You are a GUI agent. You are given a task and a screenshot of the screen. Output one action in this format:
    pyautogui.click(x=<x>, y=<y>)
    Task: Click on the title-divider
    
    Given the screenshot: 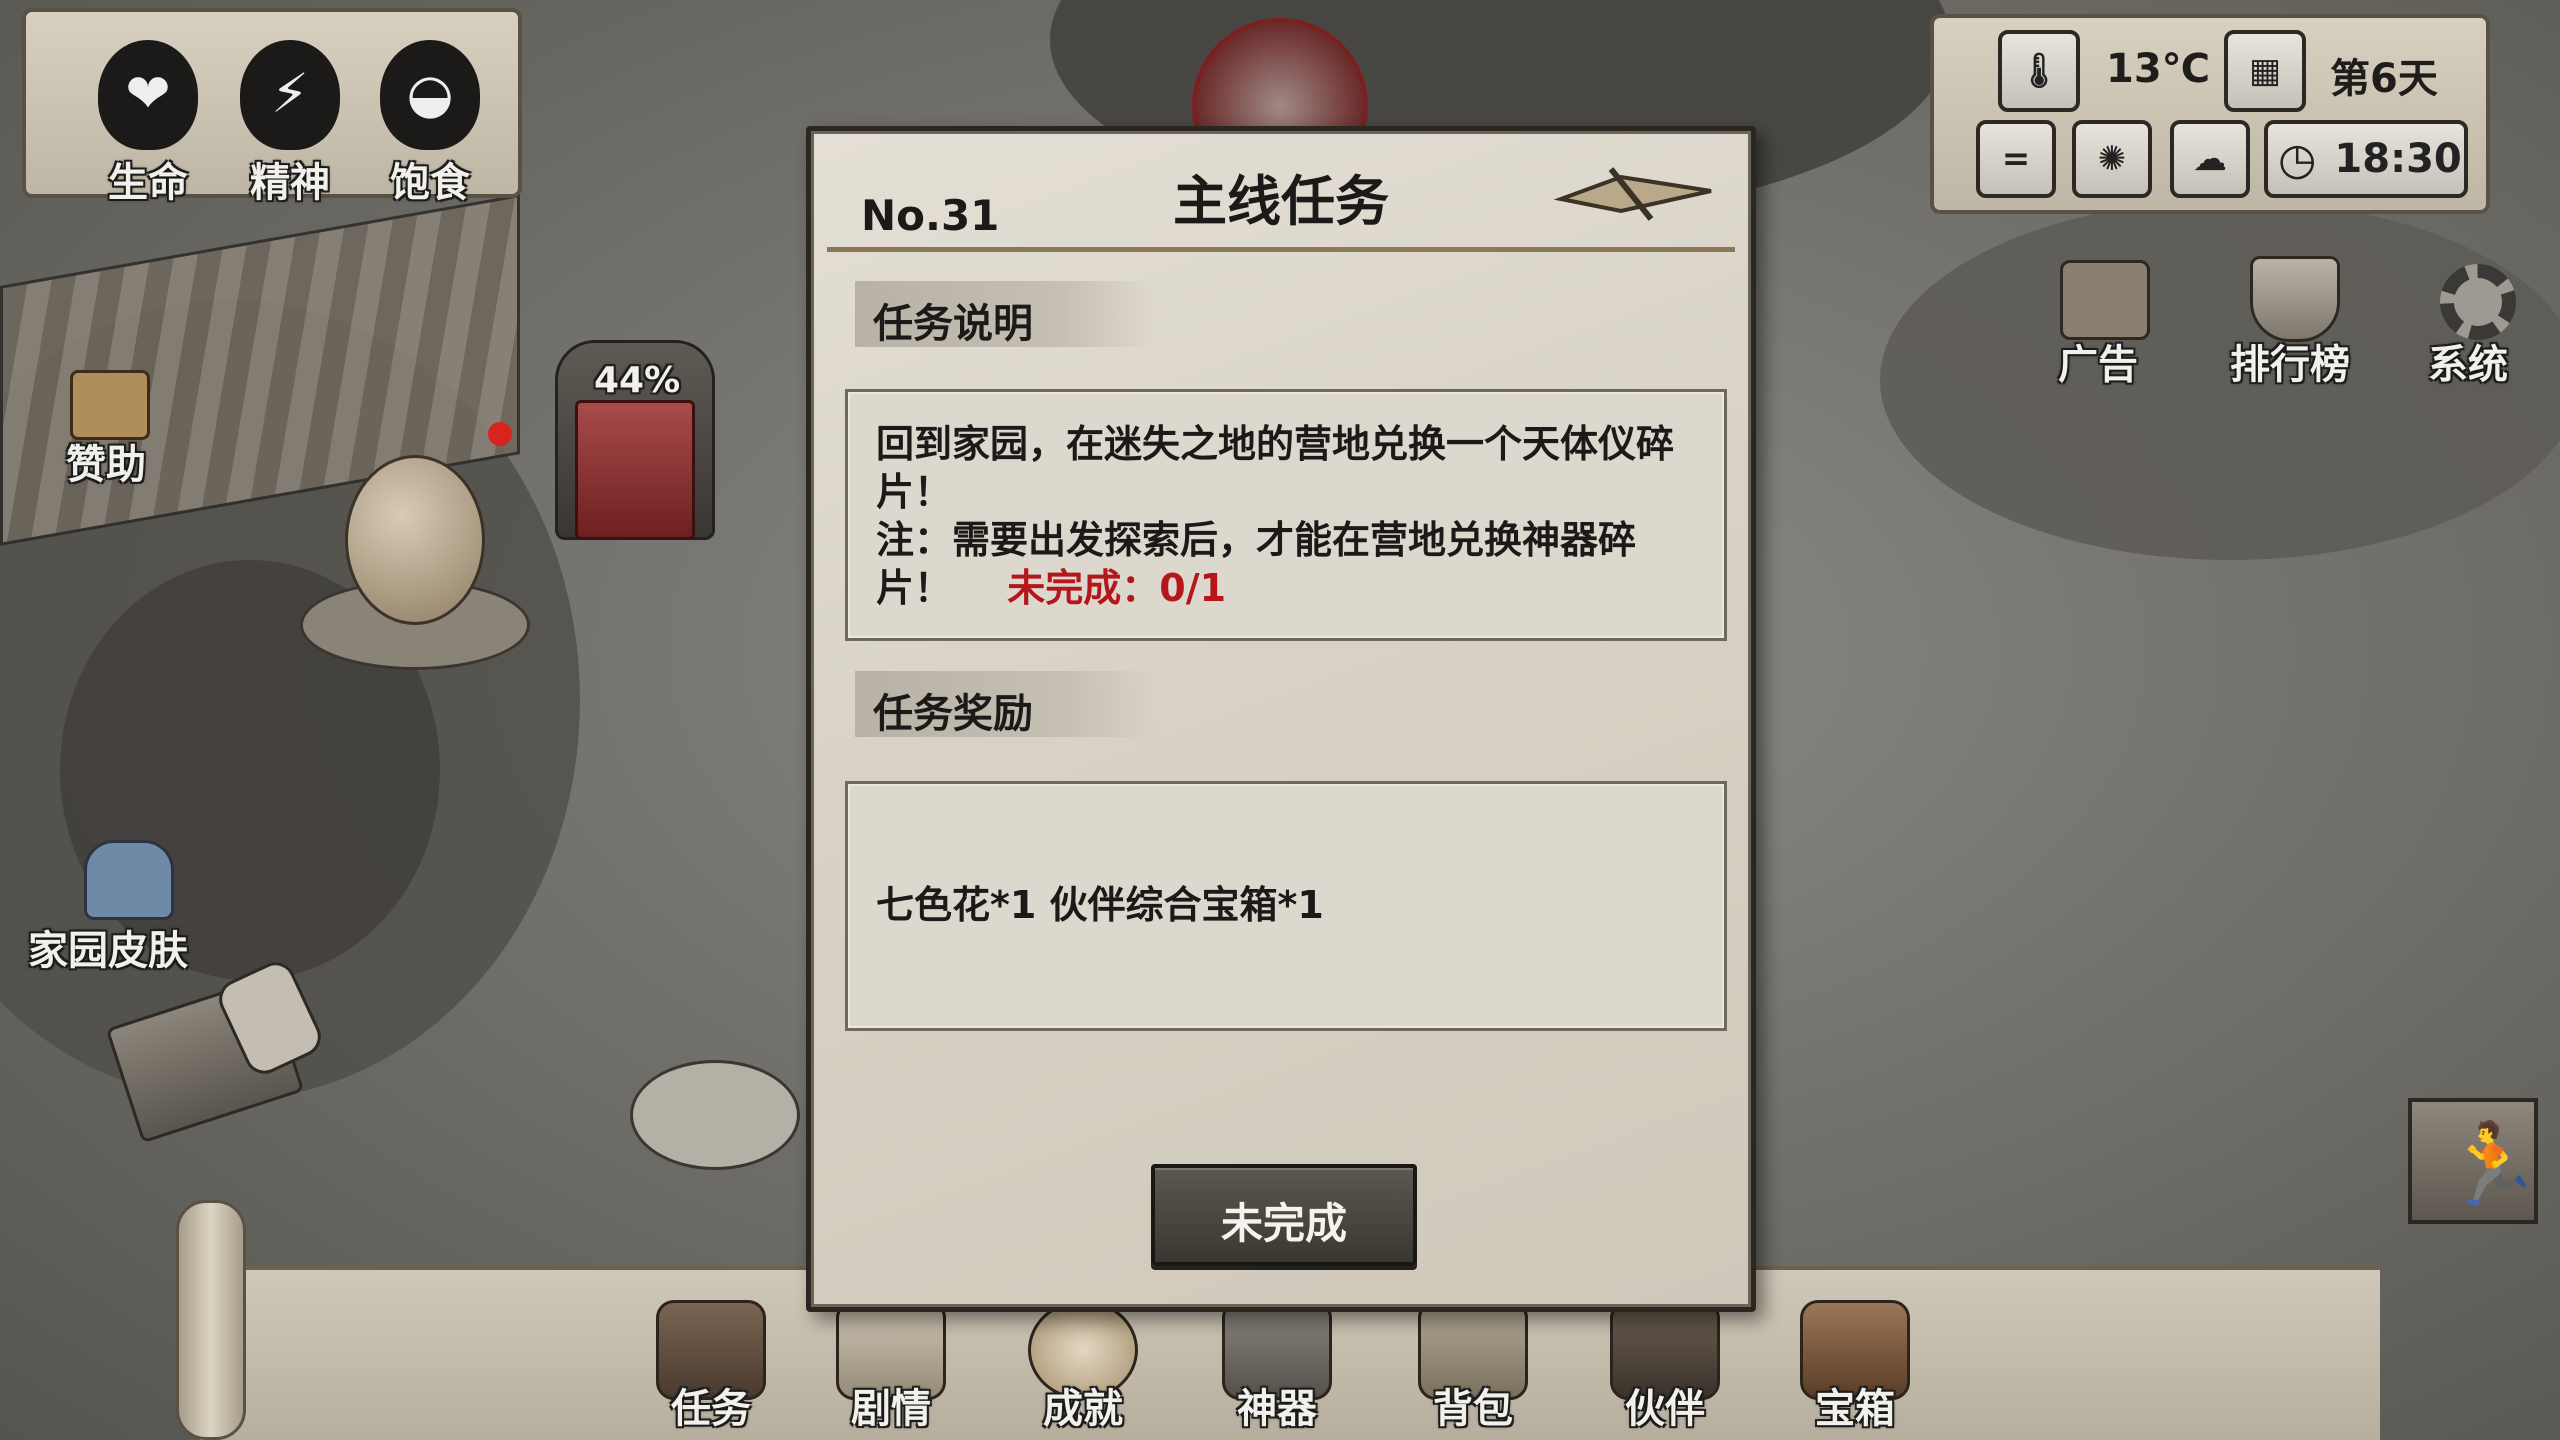 What is the action you would take?
    pyautogui.click(x=1281, y=249)
    